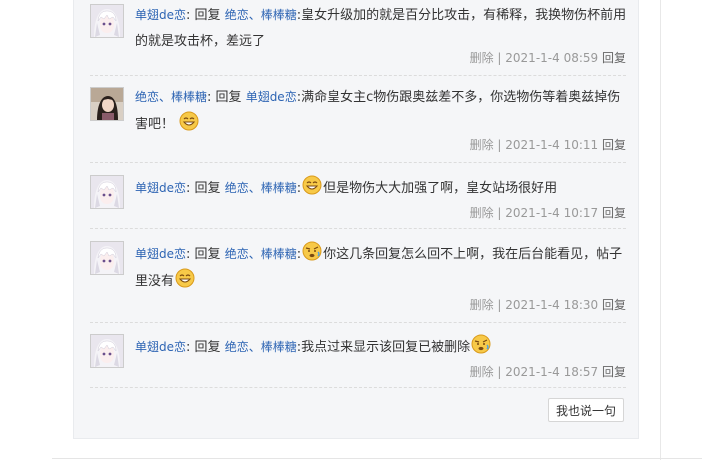 The height and width of the screenshot is (475, 702). What do you see at coordinates (552, 372) in the screenshot?
I see `reply-time: 2021-1-4 18:57` at bounding box center [552, 372].